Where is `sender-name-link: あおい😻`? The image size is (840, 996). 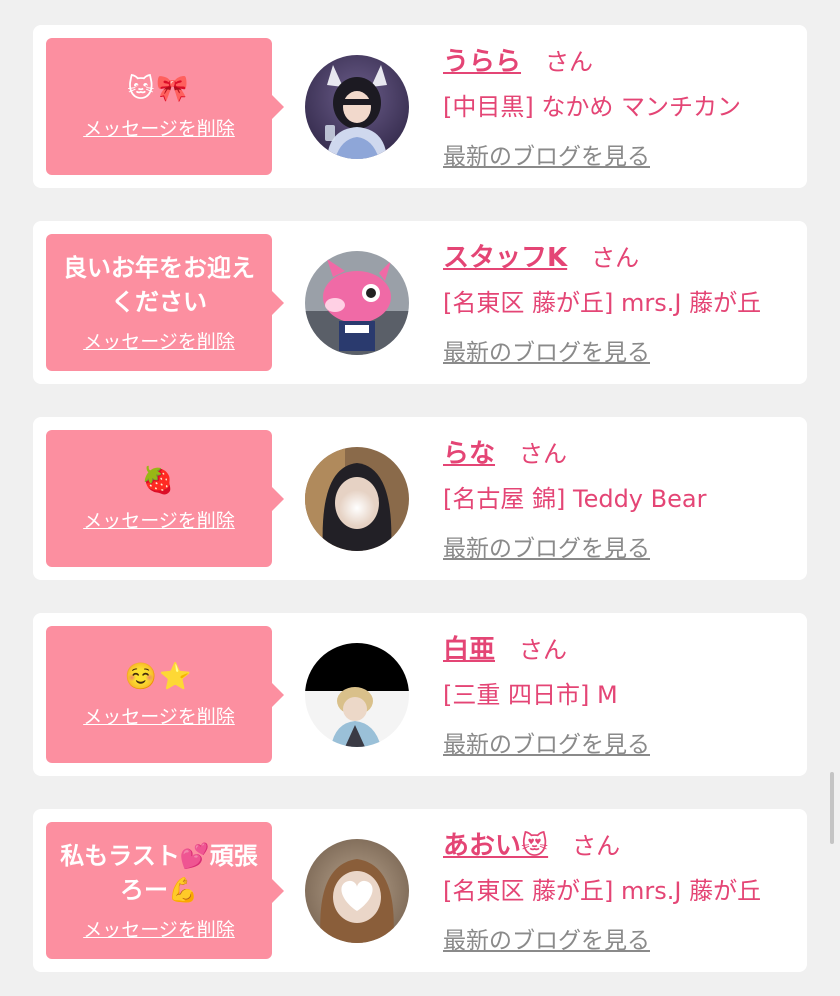
sender-name-link: あおい😻 is located at coordinates (495, 843).